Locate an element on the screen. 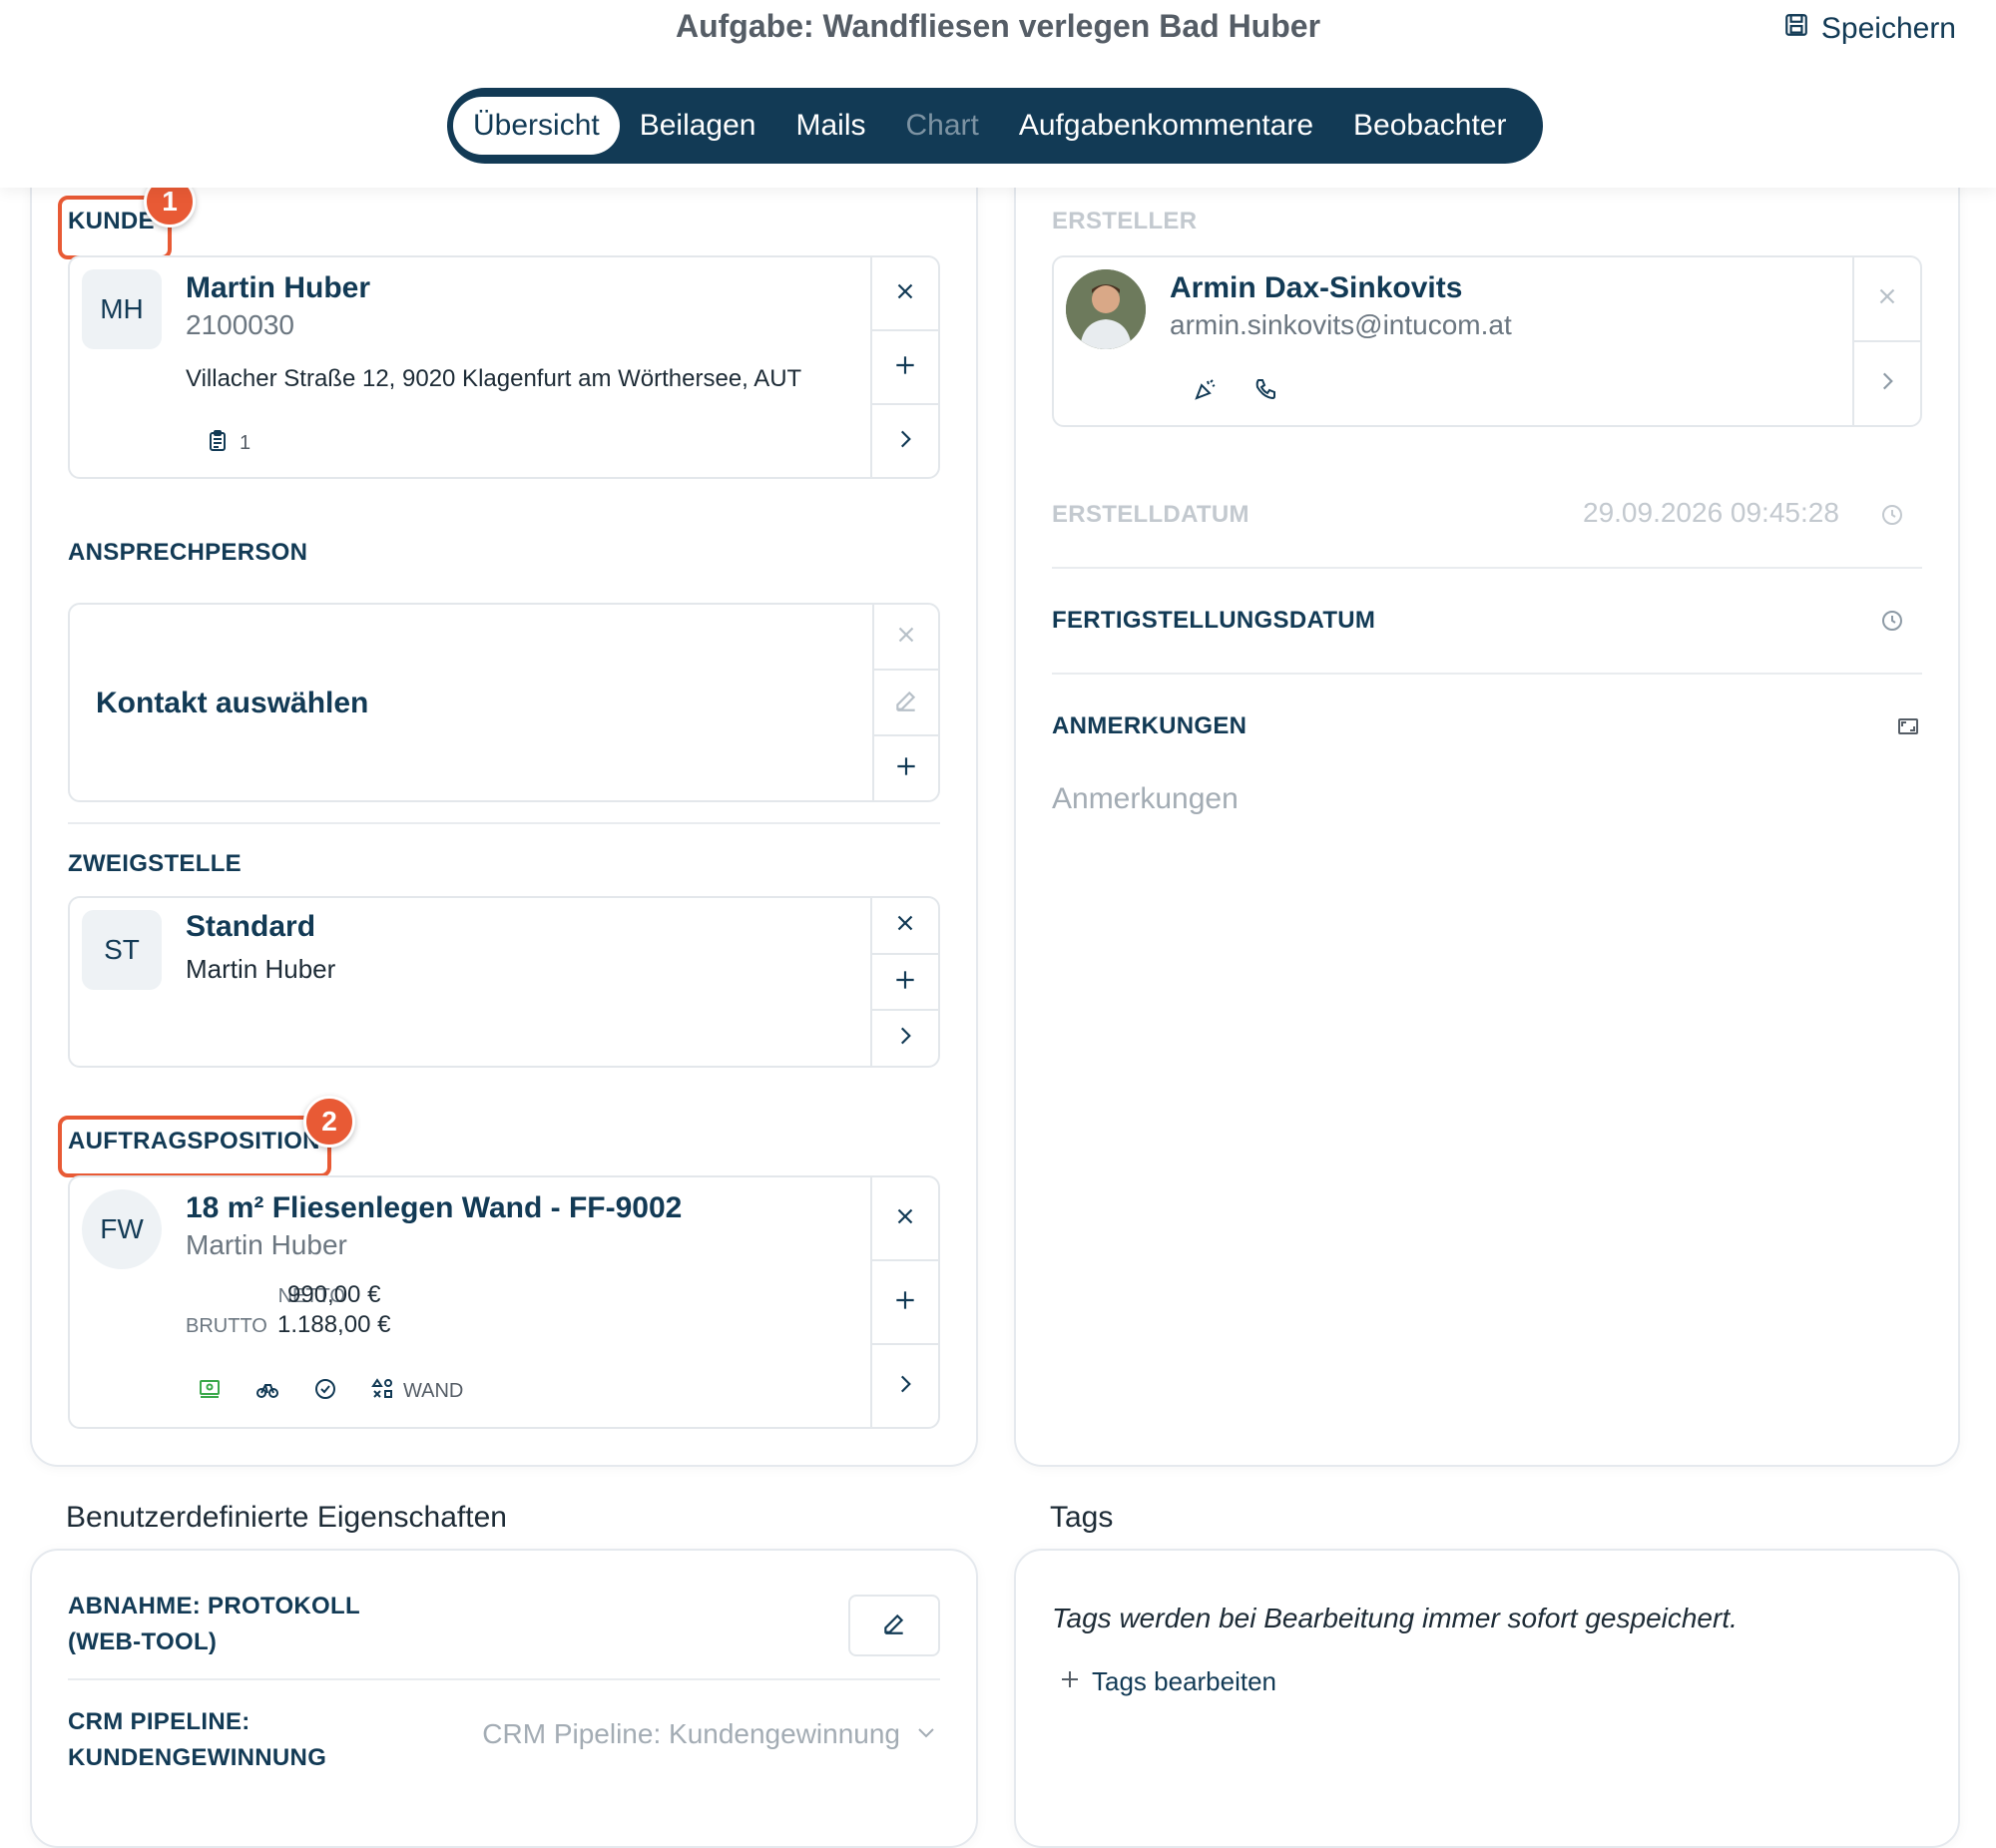  kunde-number: 2100030 is located at coordinates (240, 324).